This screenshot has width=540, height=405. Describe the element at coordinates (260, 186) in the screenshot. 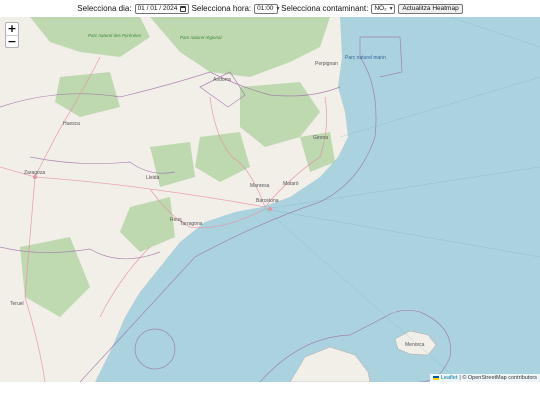

I see `place-label-manresa: Manresa` at that location.